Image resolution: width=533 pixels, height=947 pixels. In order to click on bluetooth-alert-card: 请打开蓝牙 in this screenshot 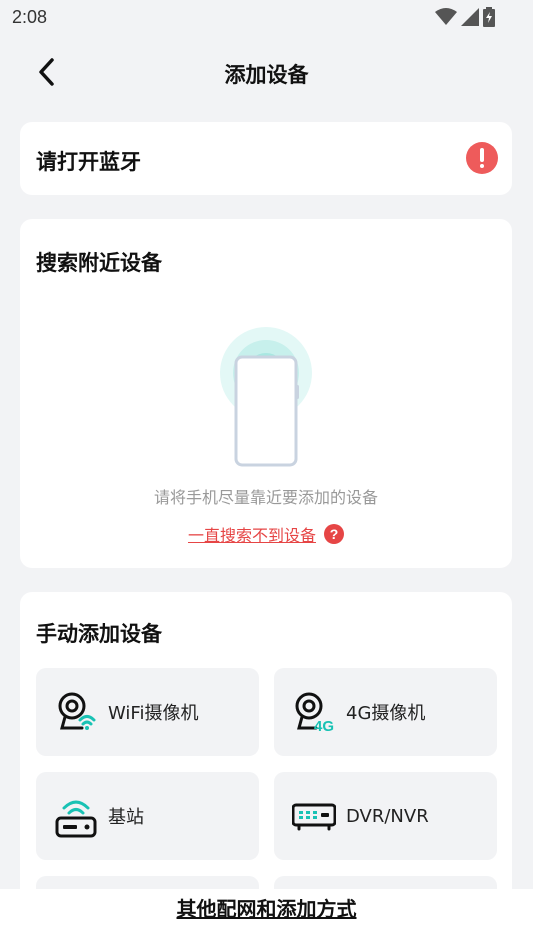, I will do `click(266, 158)`.